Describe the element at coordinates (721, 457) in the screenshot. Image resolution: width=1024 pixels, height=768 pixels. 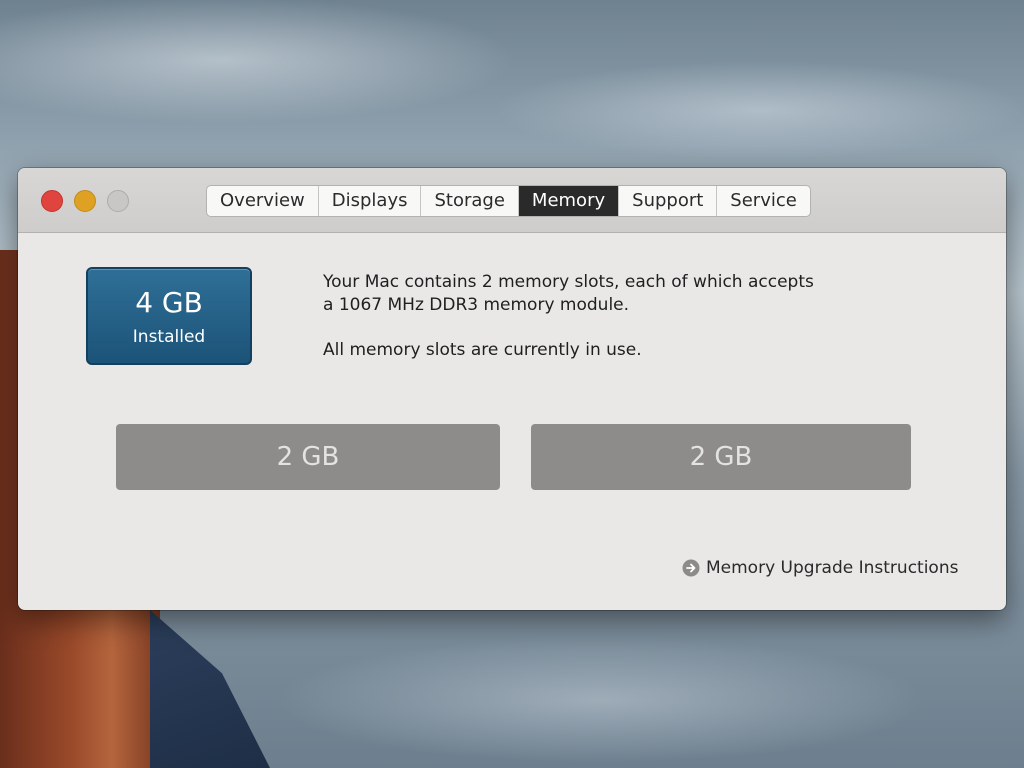
I see `memory-slot-2: 2 GB` at that location.